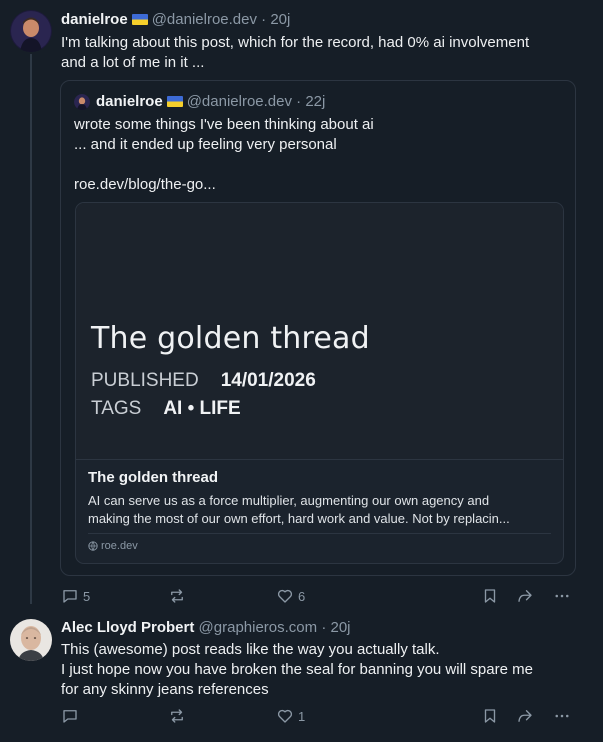 The height and width of the screenshot is (742, 603). Describe the element at coordinates (31, 31) in the screenshot. I see `avatar-danielroe` at that location.